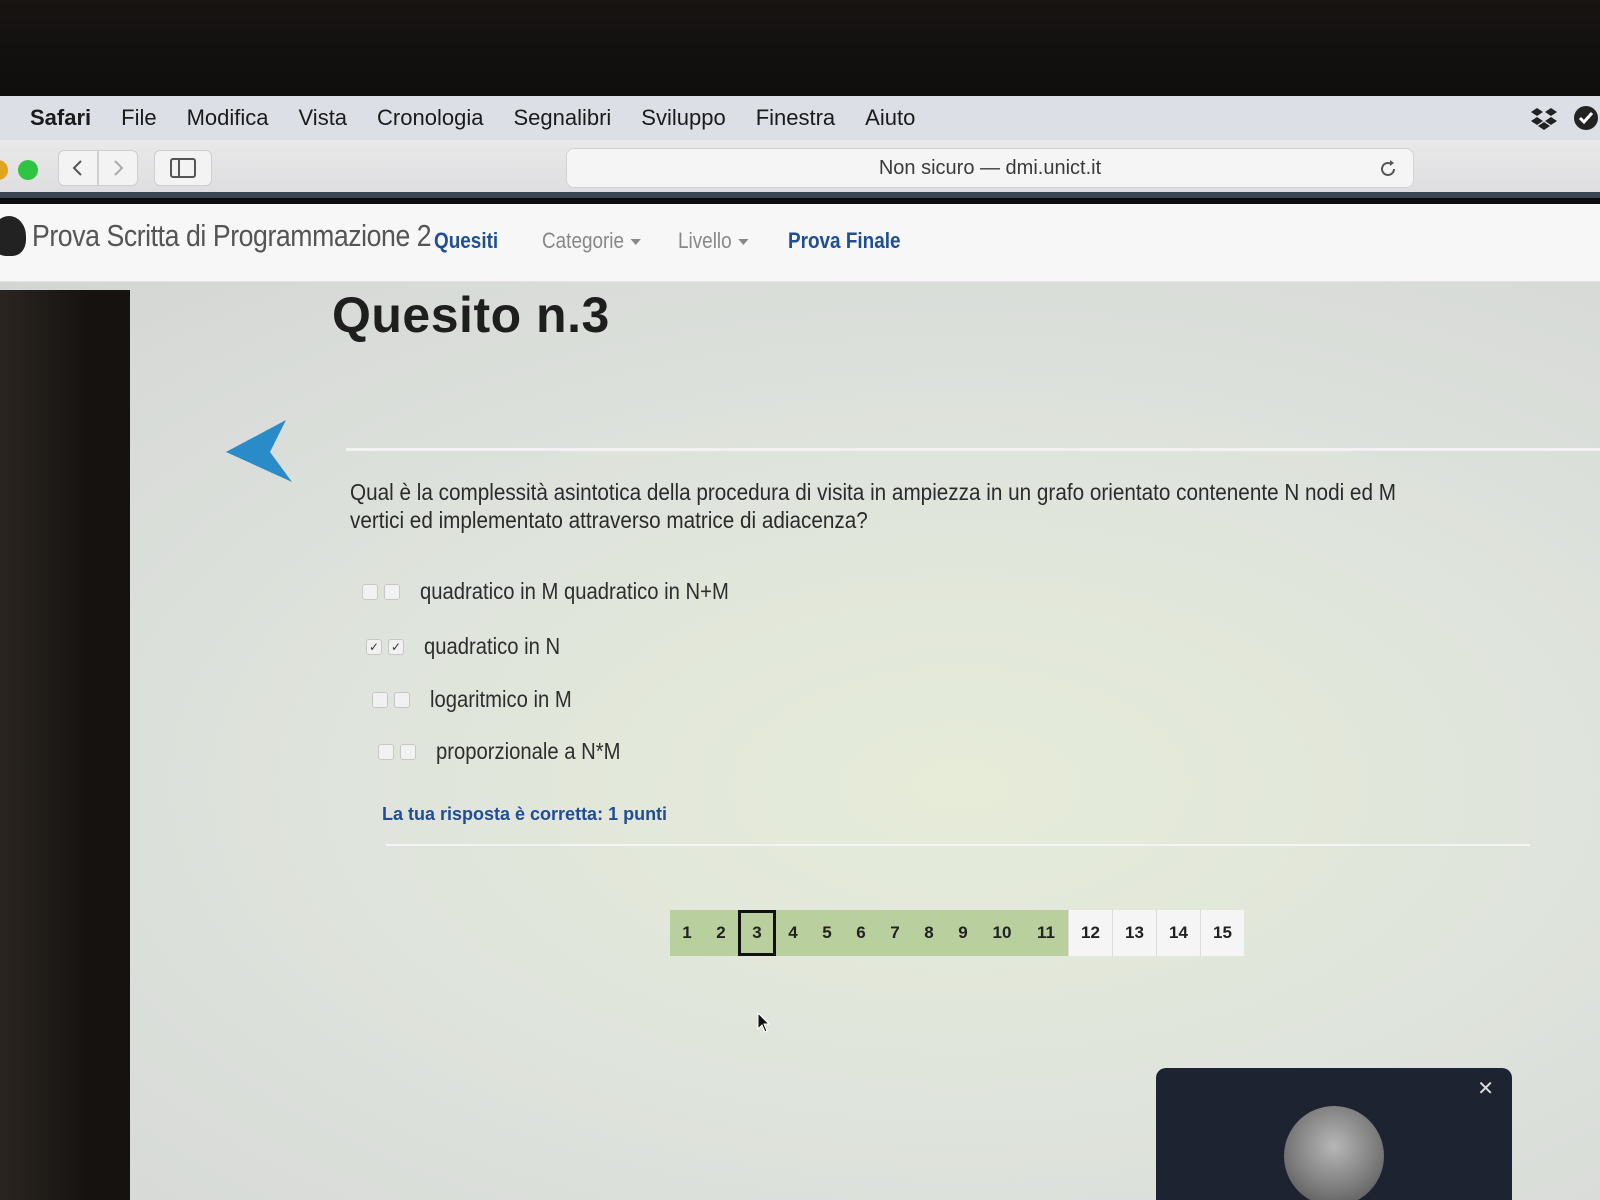 This screenshot has height=1200, width=1600. What do you see at coordinates (574, 591) in the screenshot?
I see `option-1-label: quadratico in M quadratico in N+M` at bounding box center [574, 591].